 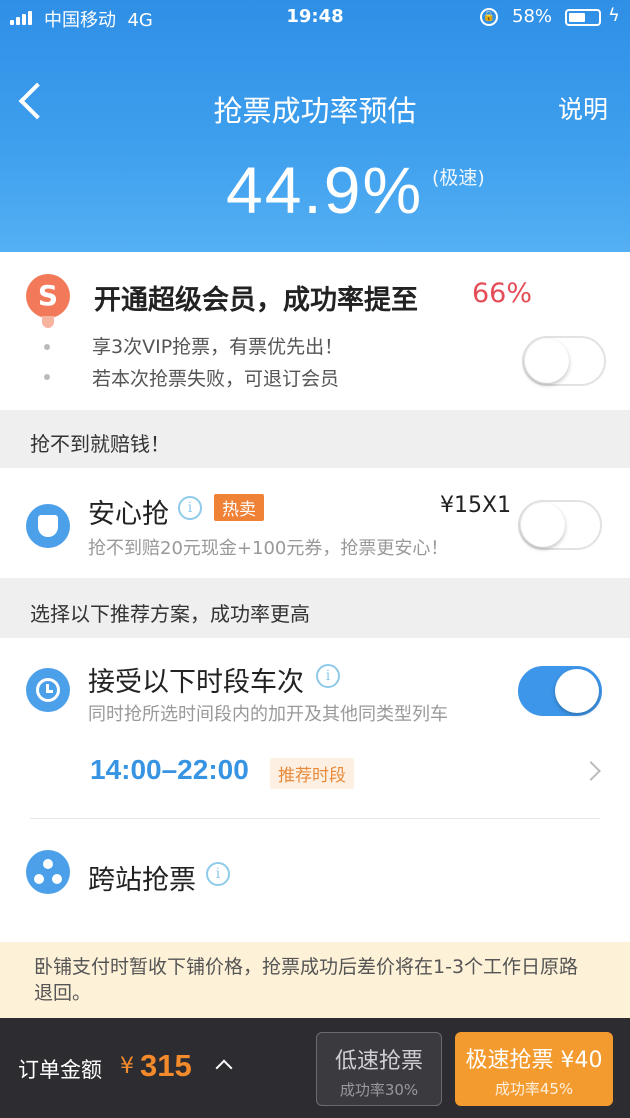 I want to click on hot-badge: 热卖, so click(x=239, y=507).